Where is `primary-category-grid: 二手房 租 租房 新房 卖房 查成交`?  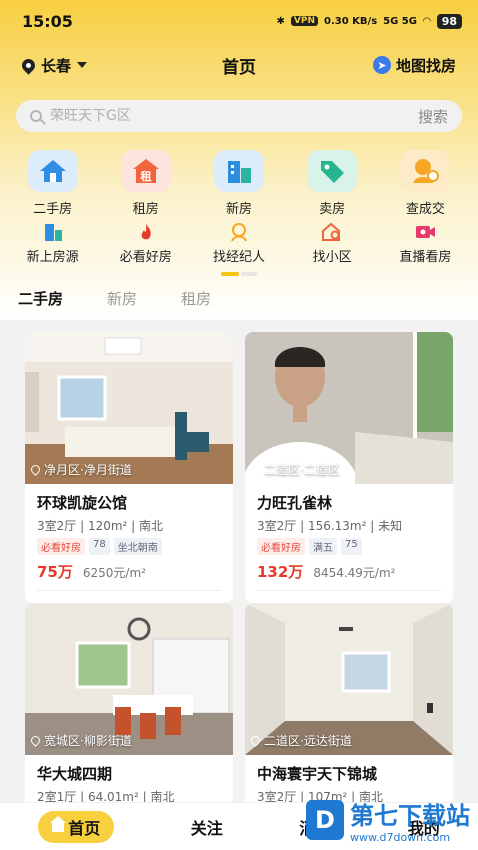 primary-category-grid: 二手房 租 租房 新房 卖房 查成交 is located at coordinates (239, 183).